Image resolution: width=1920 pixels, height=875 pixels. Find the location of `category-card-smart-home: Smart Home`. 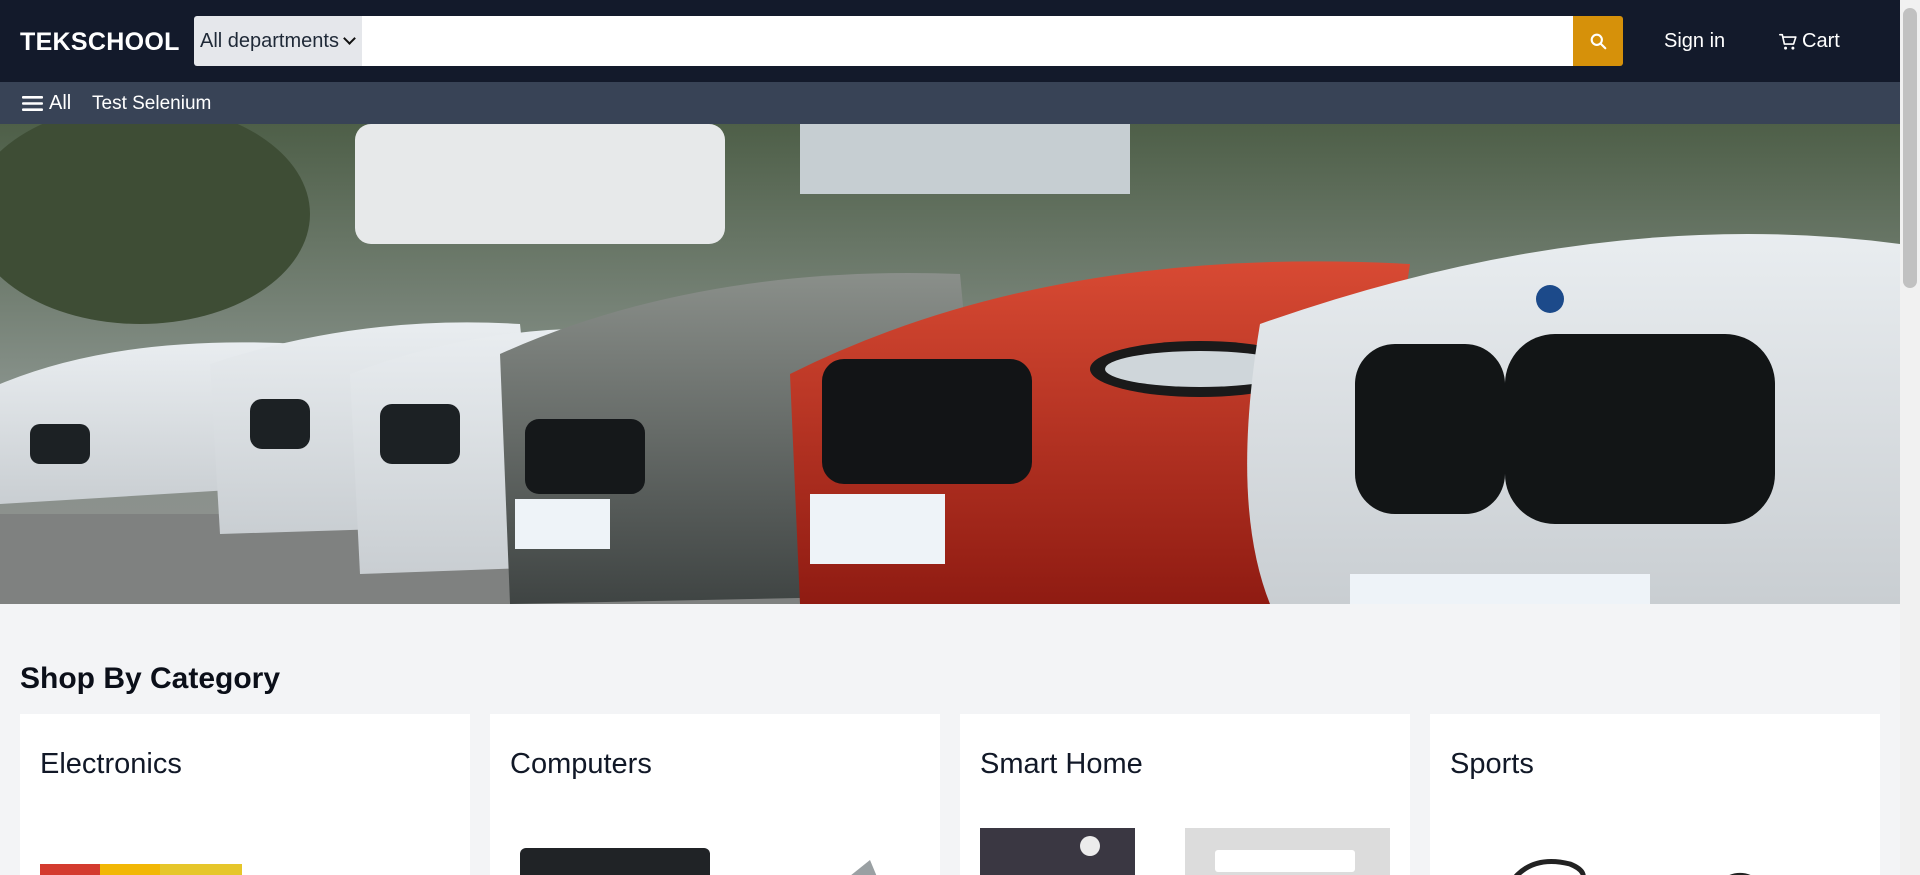

category-card-smart-home: Smart Home is located at coordinates (1185, 794).